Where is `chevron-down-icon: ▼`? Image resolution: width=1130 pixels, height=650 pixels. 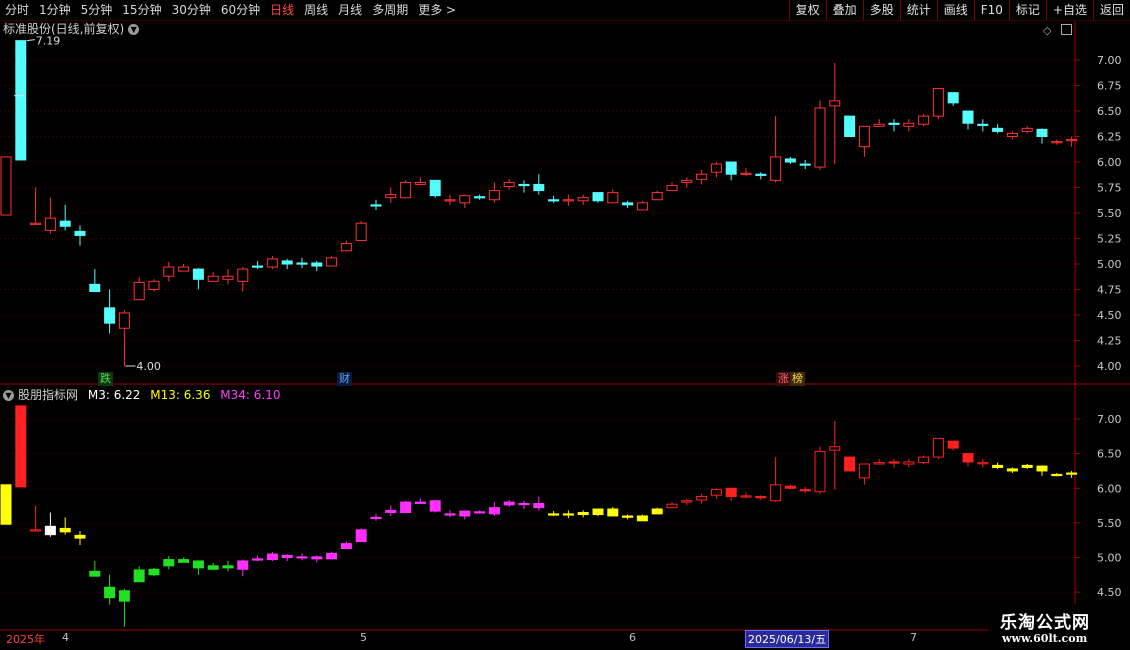 chevron-down-icon: ▼ is located at coordinates (8, 395).